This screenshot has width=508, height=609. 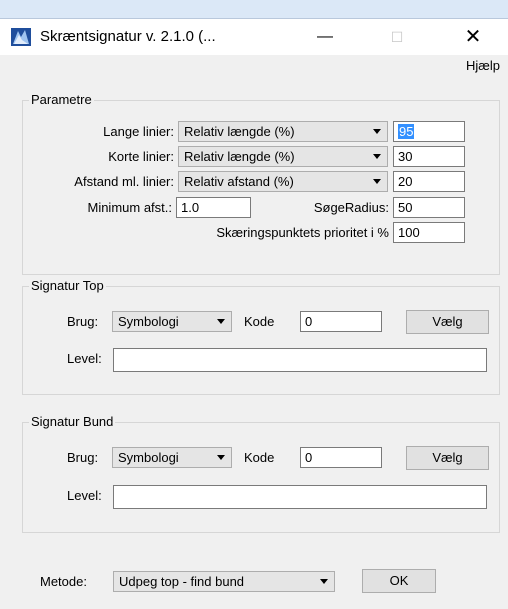 What do you see at coordinates (84, 358) in the screenshot?
I see `top-level-label: Level:` at bounding box center [84, 358].